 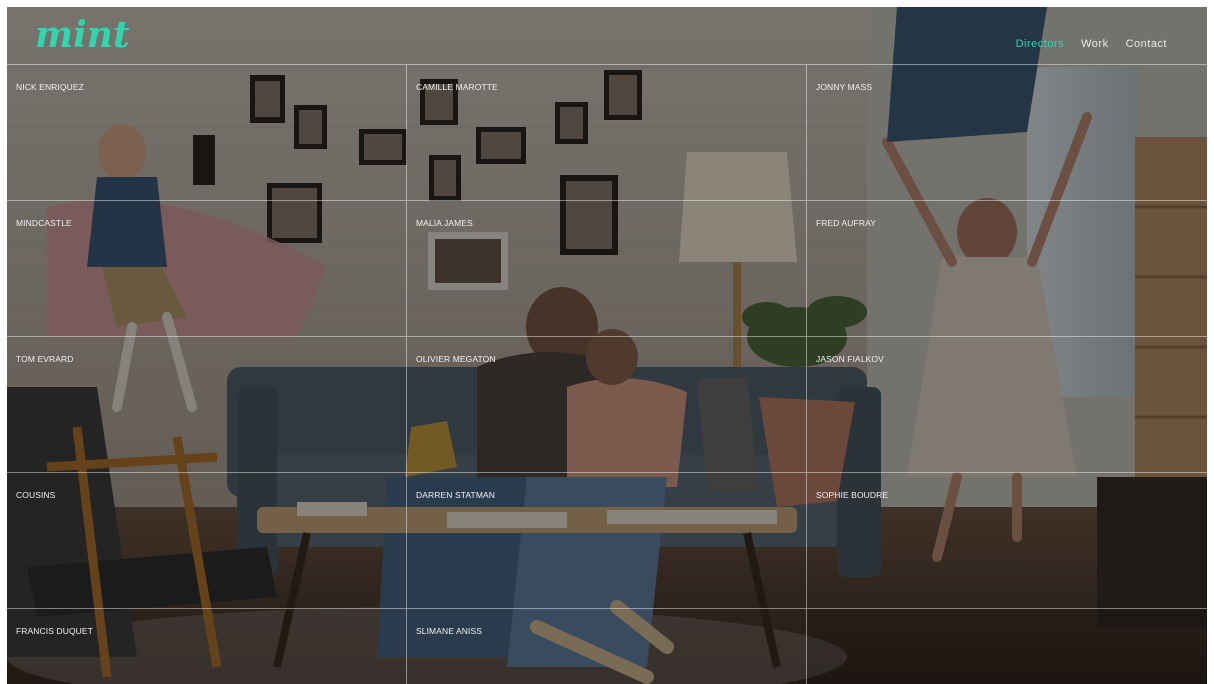 What do you see at coordinates (54, 631) in the screenshot?
I see `director-name: FRANCIS DUQUET` at bounding box center [54, 631].